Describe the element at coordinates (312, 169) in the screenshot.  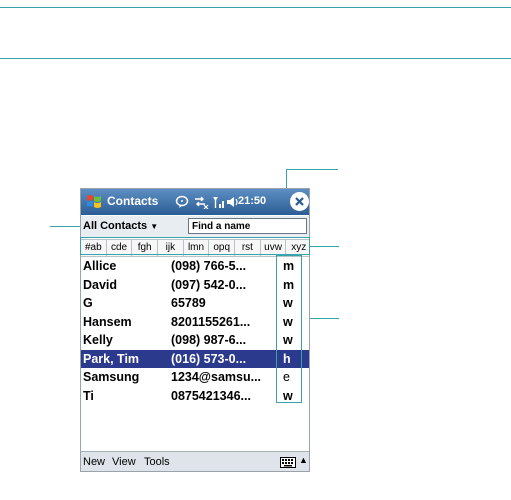
I see `callout-find-horizontal` at that location.